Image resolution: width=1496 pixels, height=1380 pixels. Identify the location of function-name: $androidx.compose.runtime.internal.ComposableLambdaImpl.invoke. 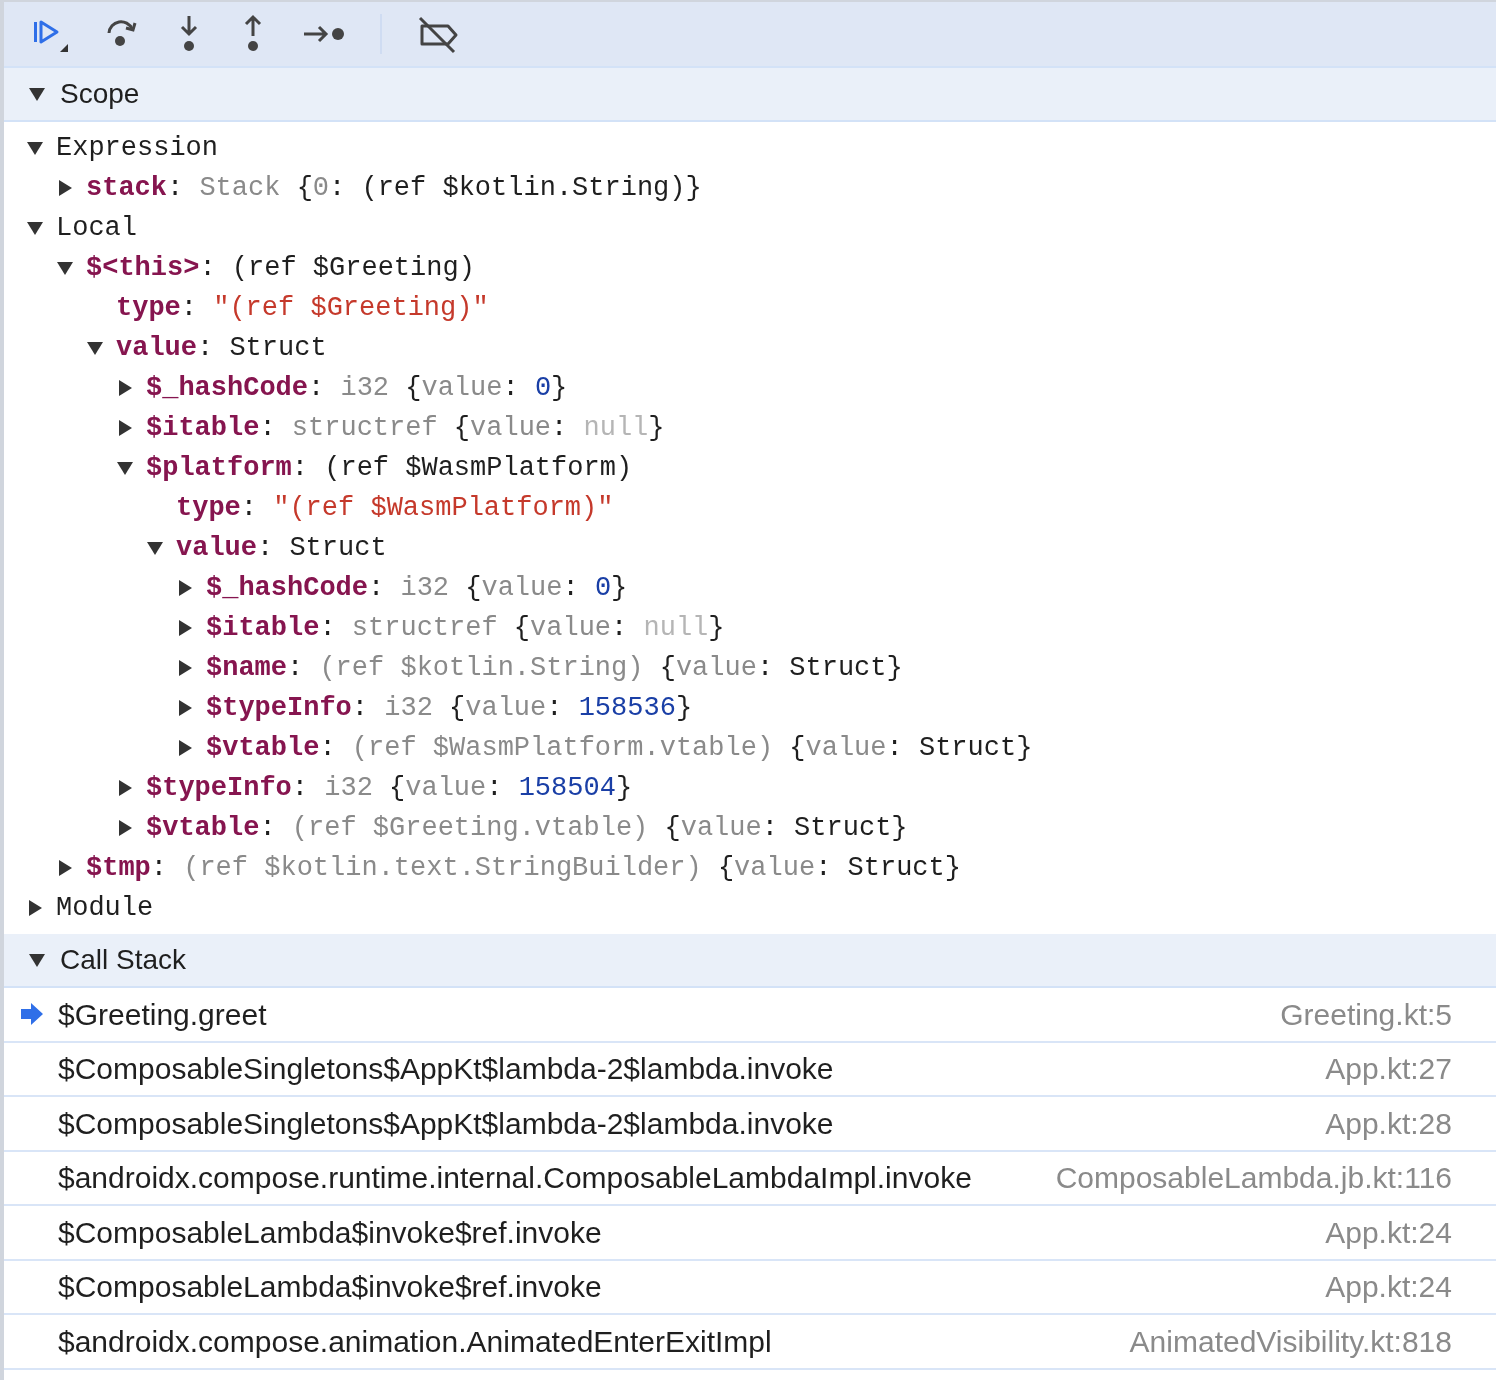
(515, 1178).